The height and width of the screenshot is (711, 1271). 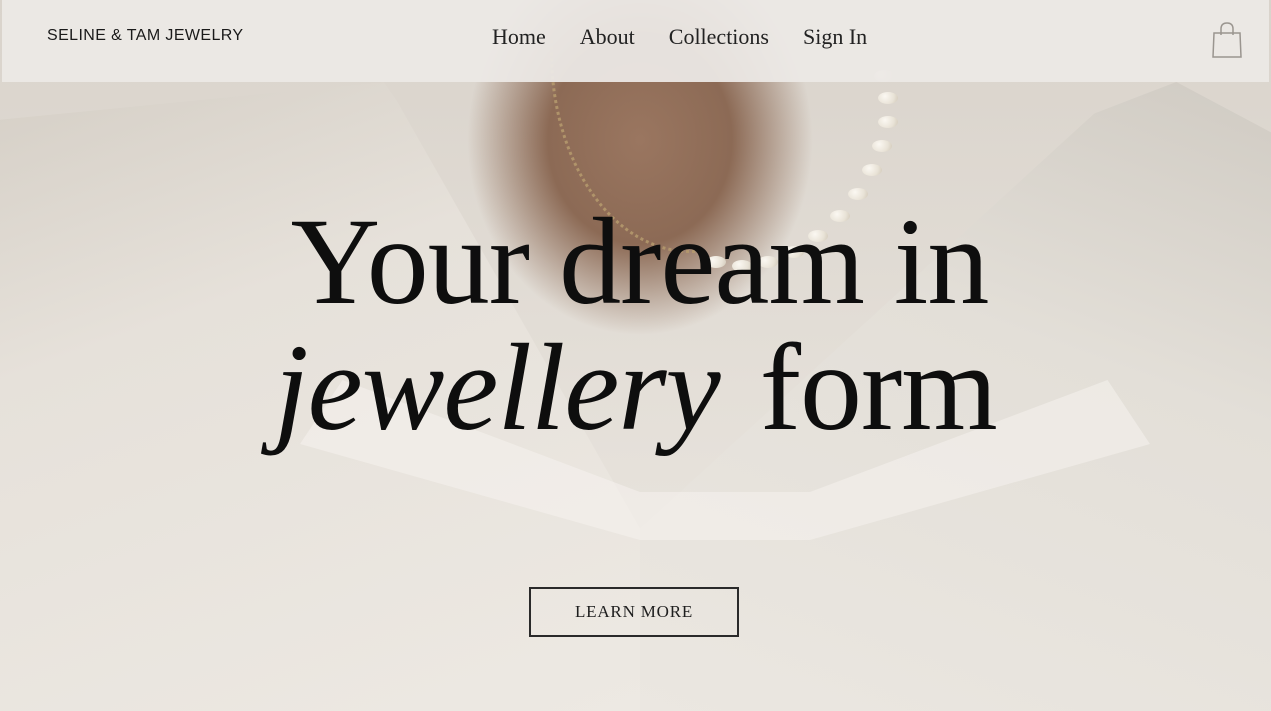 What do you see at coordinates (145, 36) in the screenshot?
I see `brand-logo: SELINE & TAM JEWELRY` at bounding box center [145, 36].